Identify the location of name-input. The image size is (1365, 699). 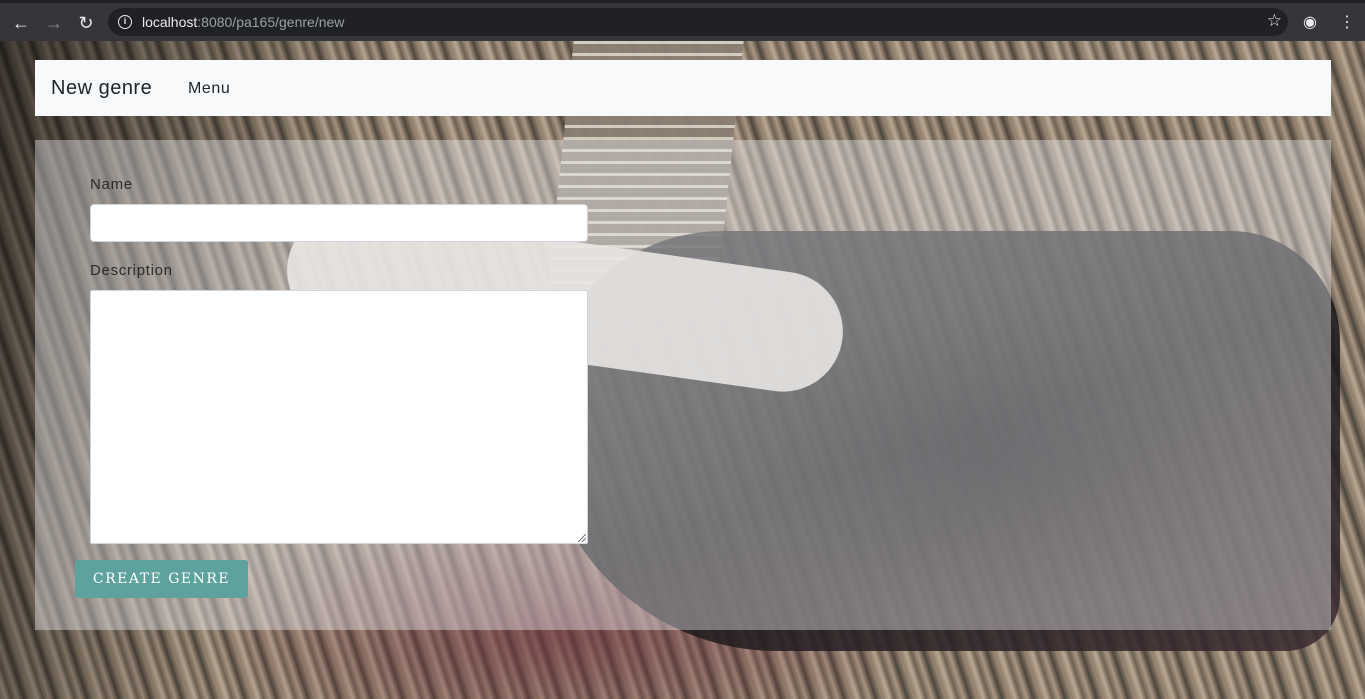
(339, 223).